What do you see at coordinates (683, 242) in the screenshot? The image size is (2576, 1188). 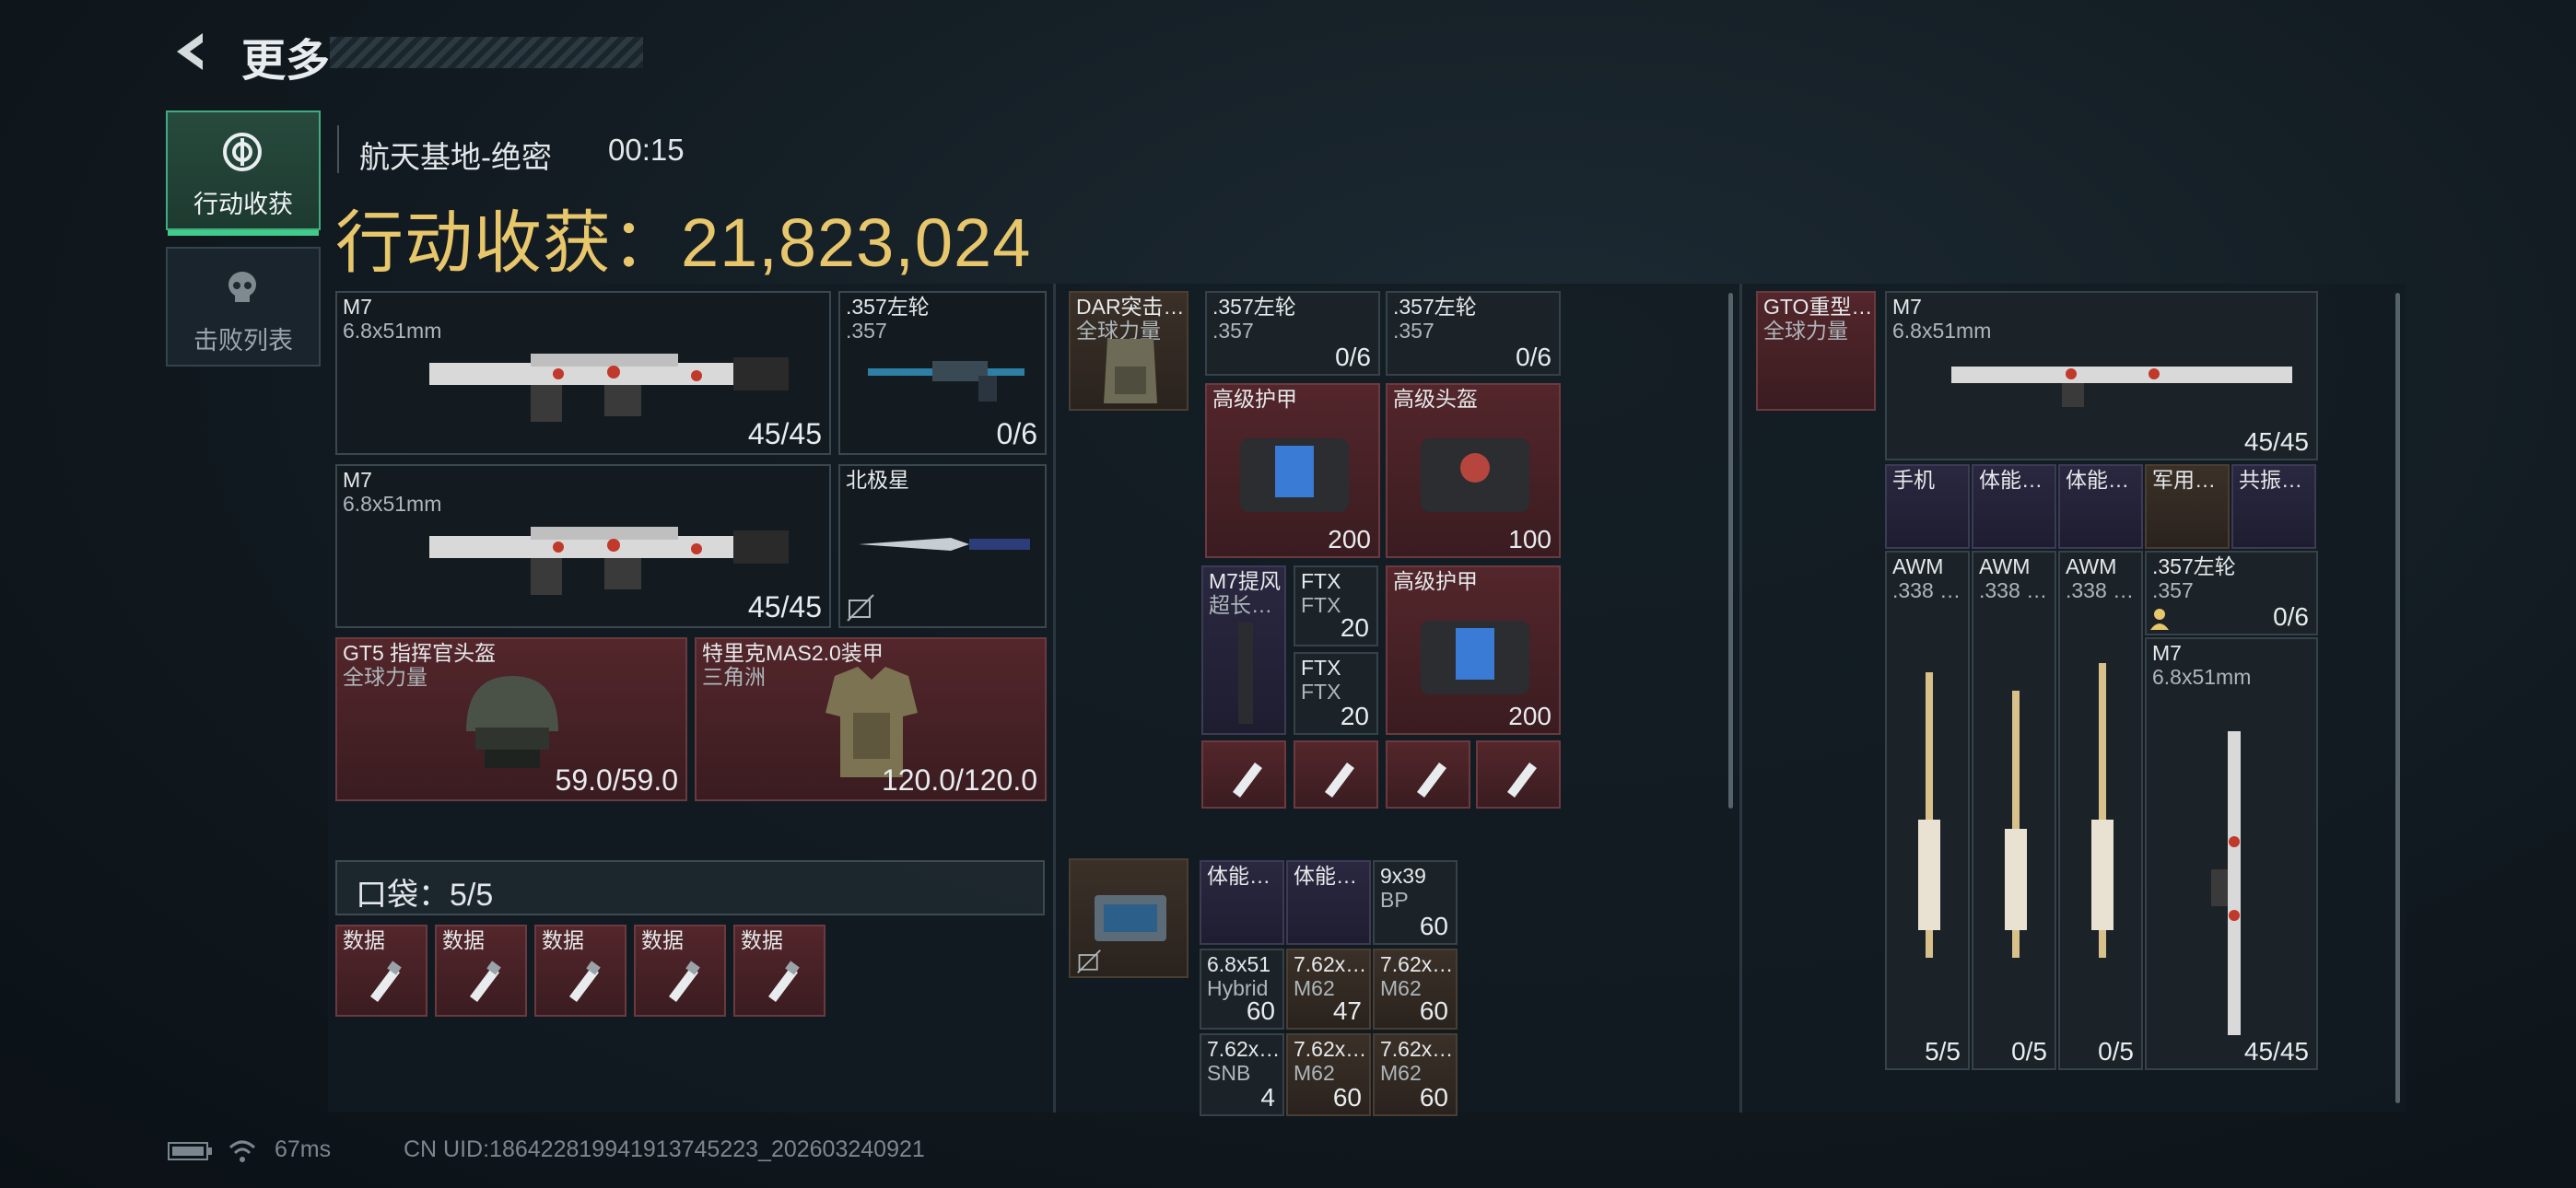 I see `loot-value: 行动收获：21,823,024` at bounding box center [683, 242].